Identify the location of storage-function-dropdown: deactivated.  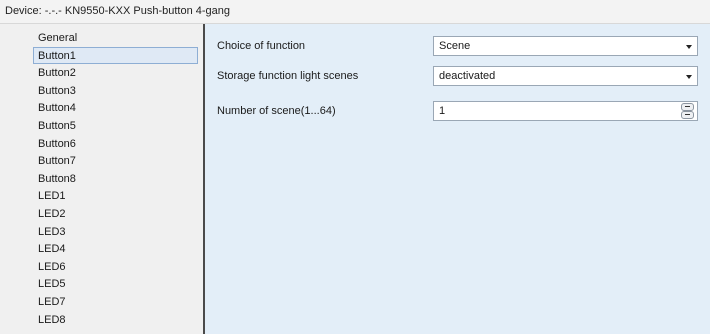
(565, 76).